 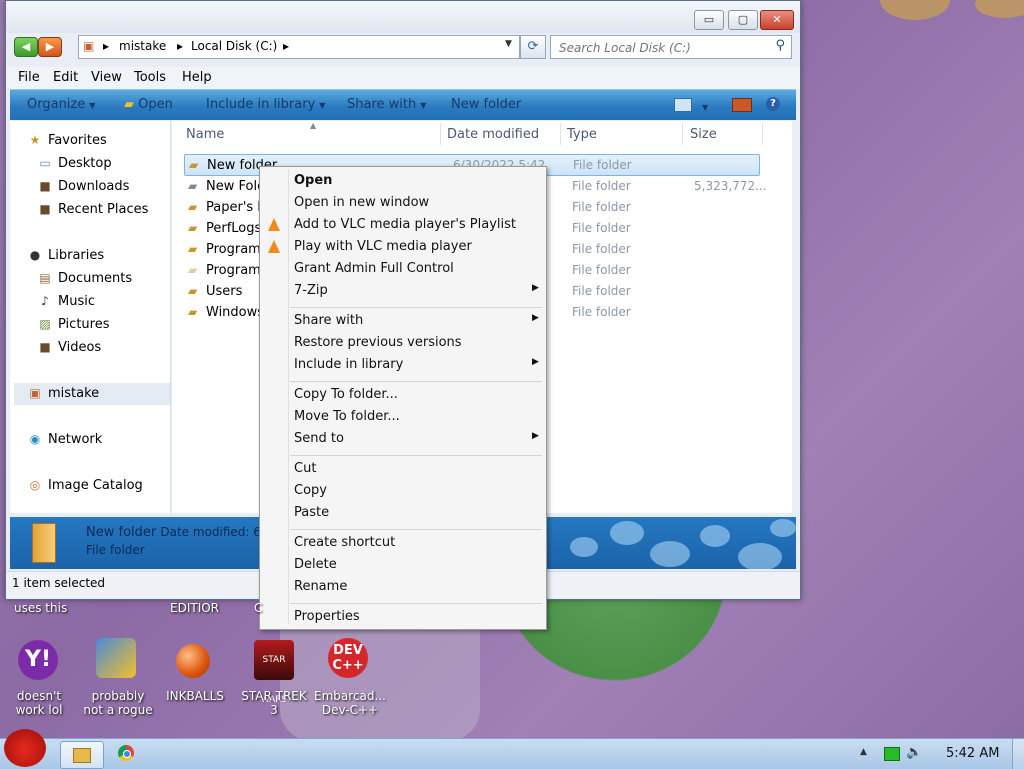 What do you see at coordinates (416, 438) in the screenshot?
I see `menu-item-send-to: Send to ▶` at bounding box center [416, 438].